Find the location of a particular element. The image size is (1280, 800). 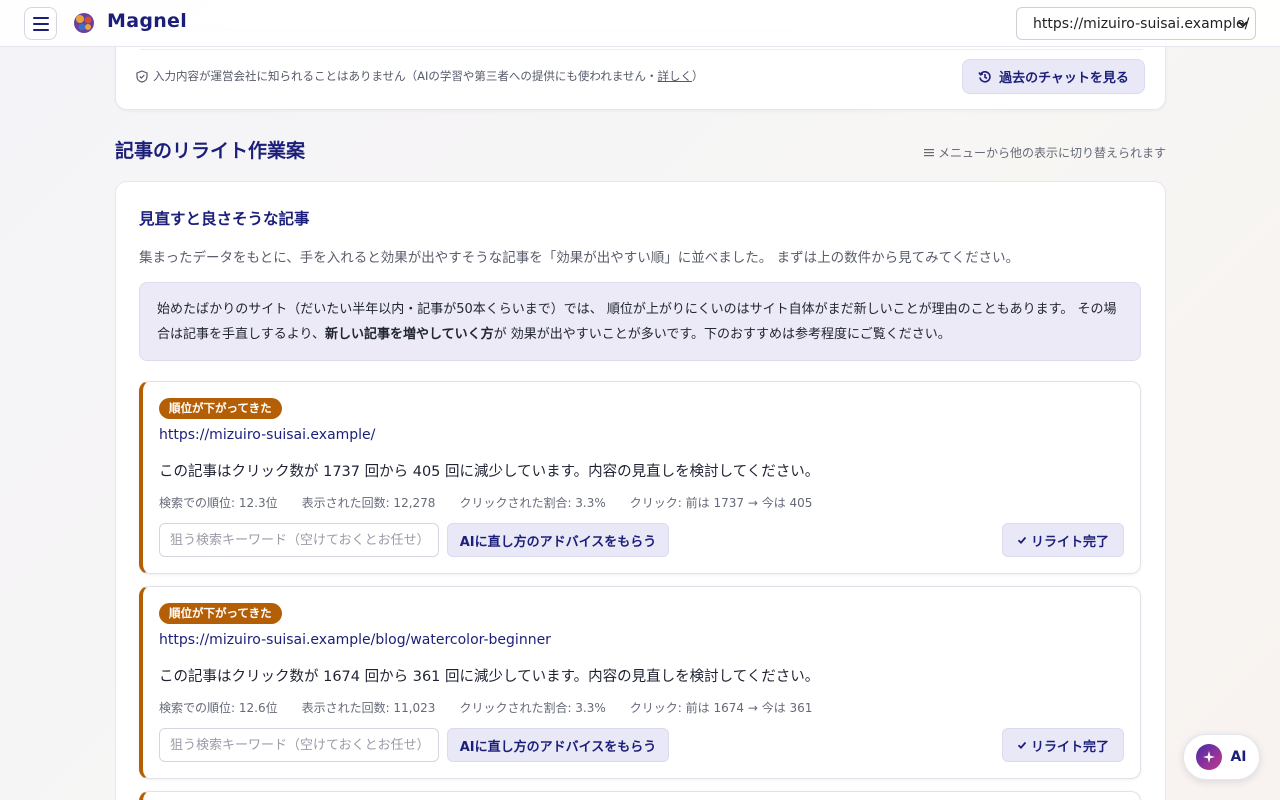

stat-rank: 検索での順位: 12.3位 is located at coordinates (218, 503).